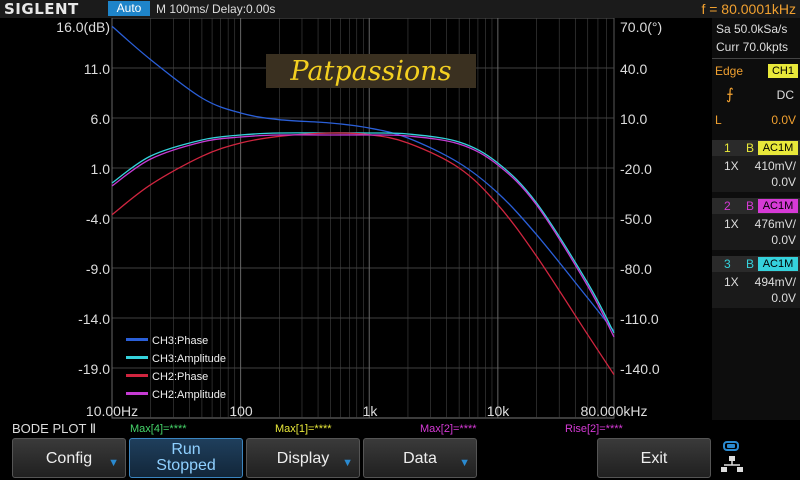 The height and width of the screenshot is (480, 800). I want to click on watermark-text: Patpassions, so click(370, 71).